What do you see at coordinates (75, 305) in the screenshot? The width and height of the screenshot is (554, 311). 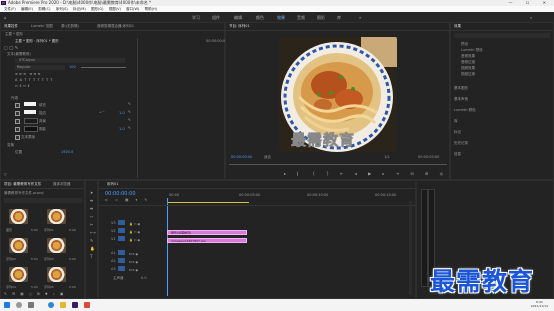 I see `premiere-taskbar-icon` at bounding box center [75, 305].